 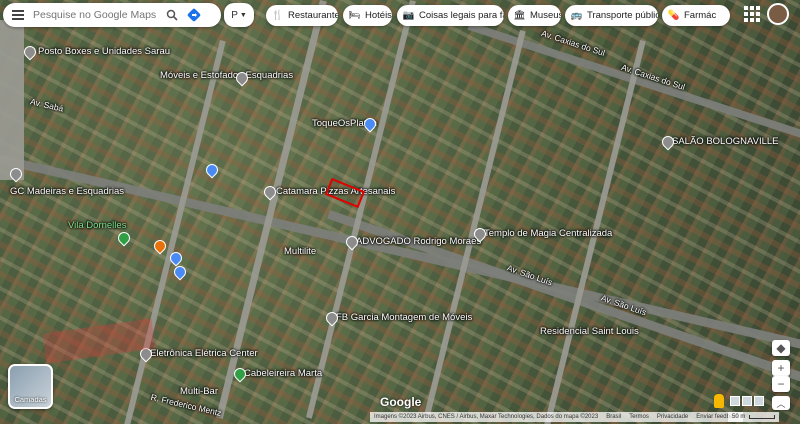 I want to click on directions-icon, so click(x=194, y=15).